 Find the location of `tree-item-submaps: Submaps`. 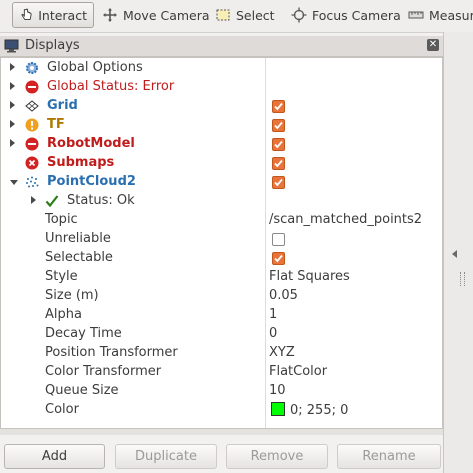

tree-item-submaps: Submaps is located at coordinates (221, 163).